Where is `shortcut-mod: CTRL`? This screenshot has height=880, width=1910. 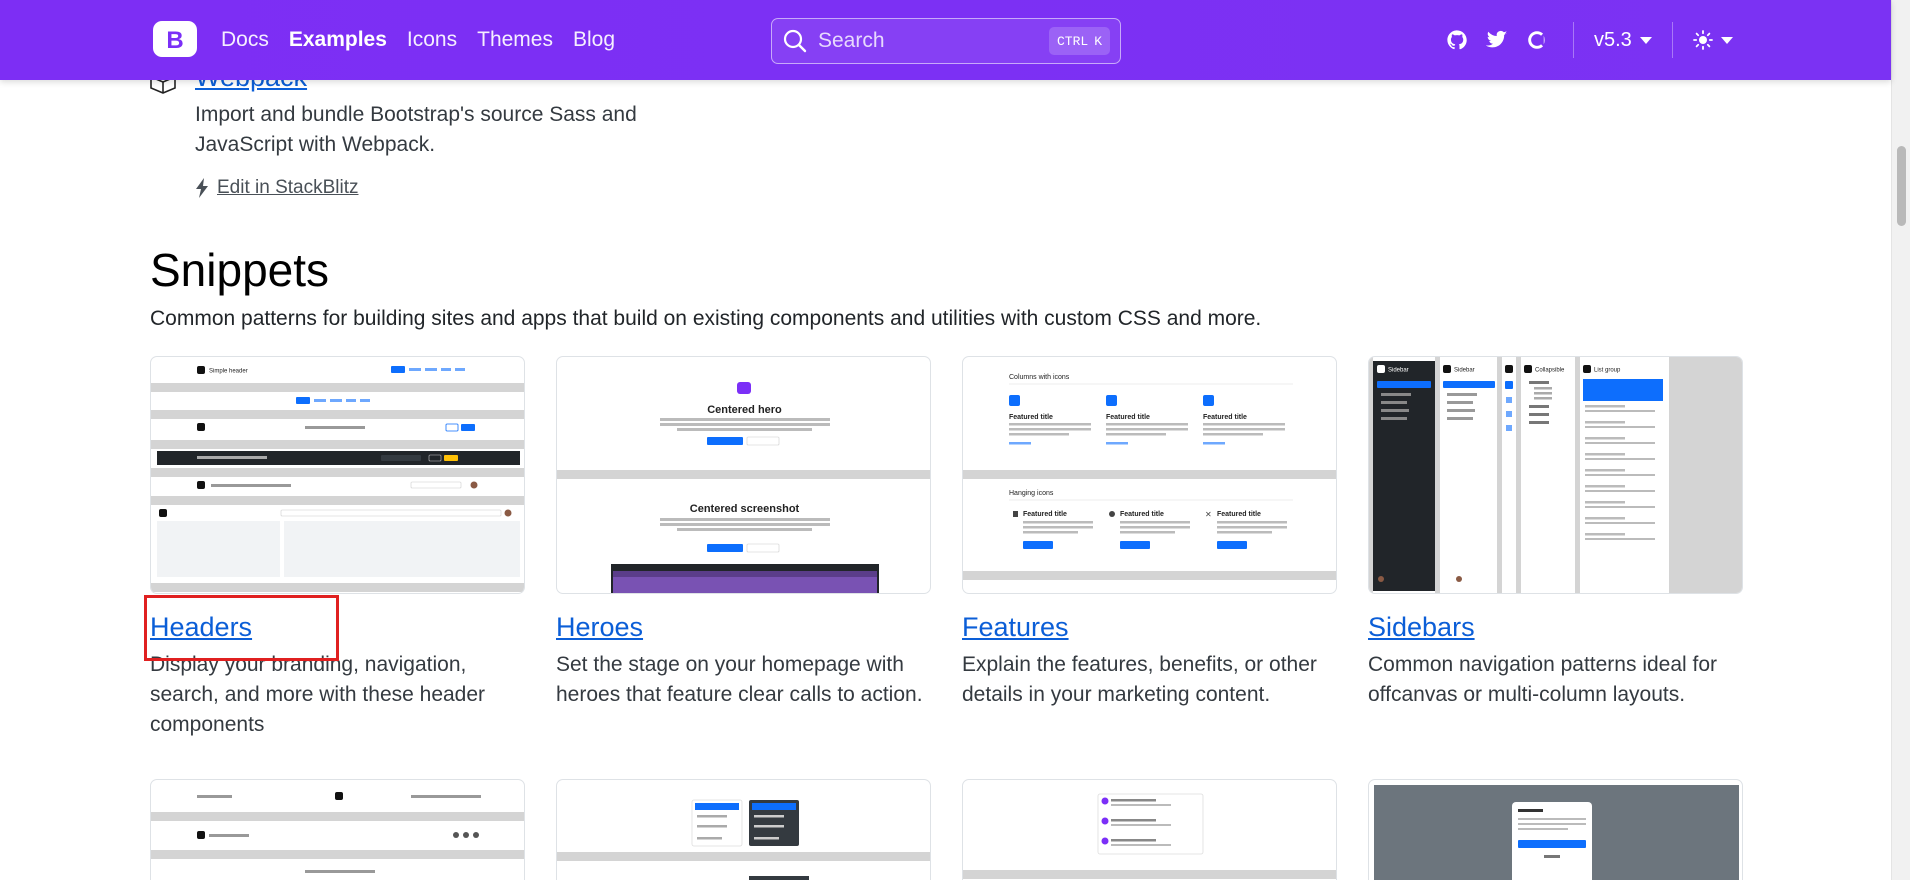 shortcut-mod: CTRL is located at coordinates (1072, 41).